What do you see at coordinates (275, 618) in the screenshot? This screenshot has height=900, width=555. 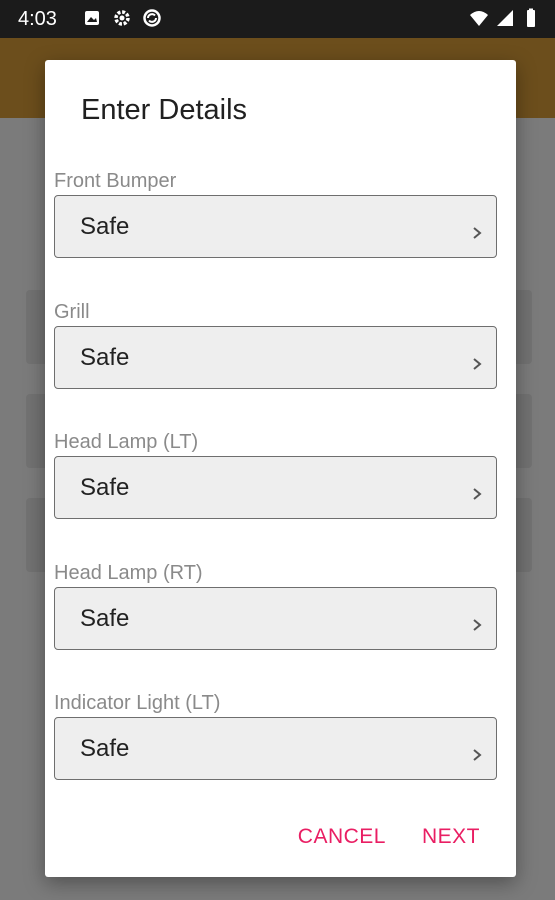 I see `head-lamp-rt-select: Safe` at bounding box center [275, 618].